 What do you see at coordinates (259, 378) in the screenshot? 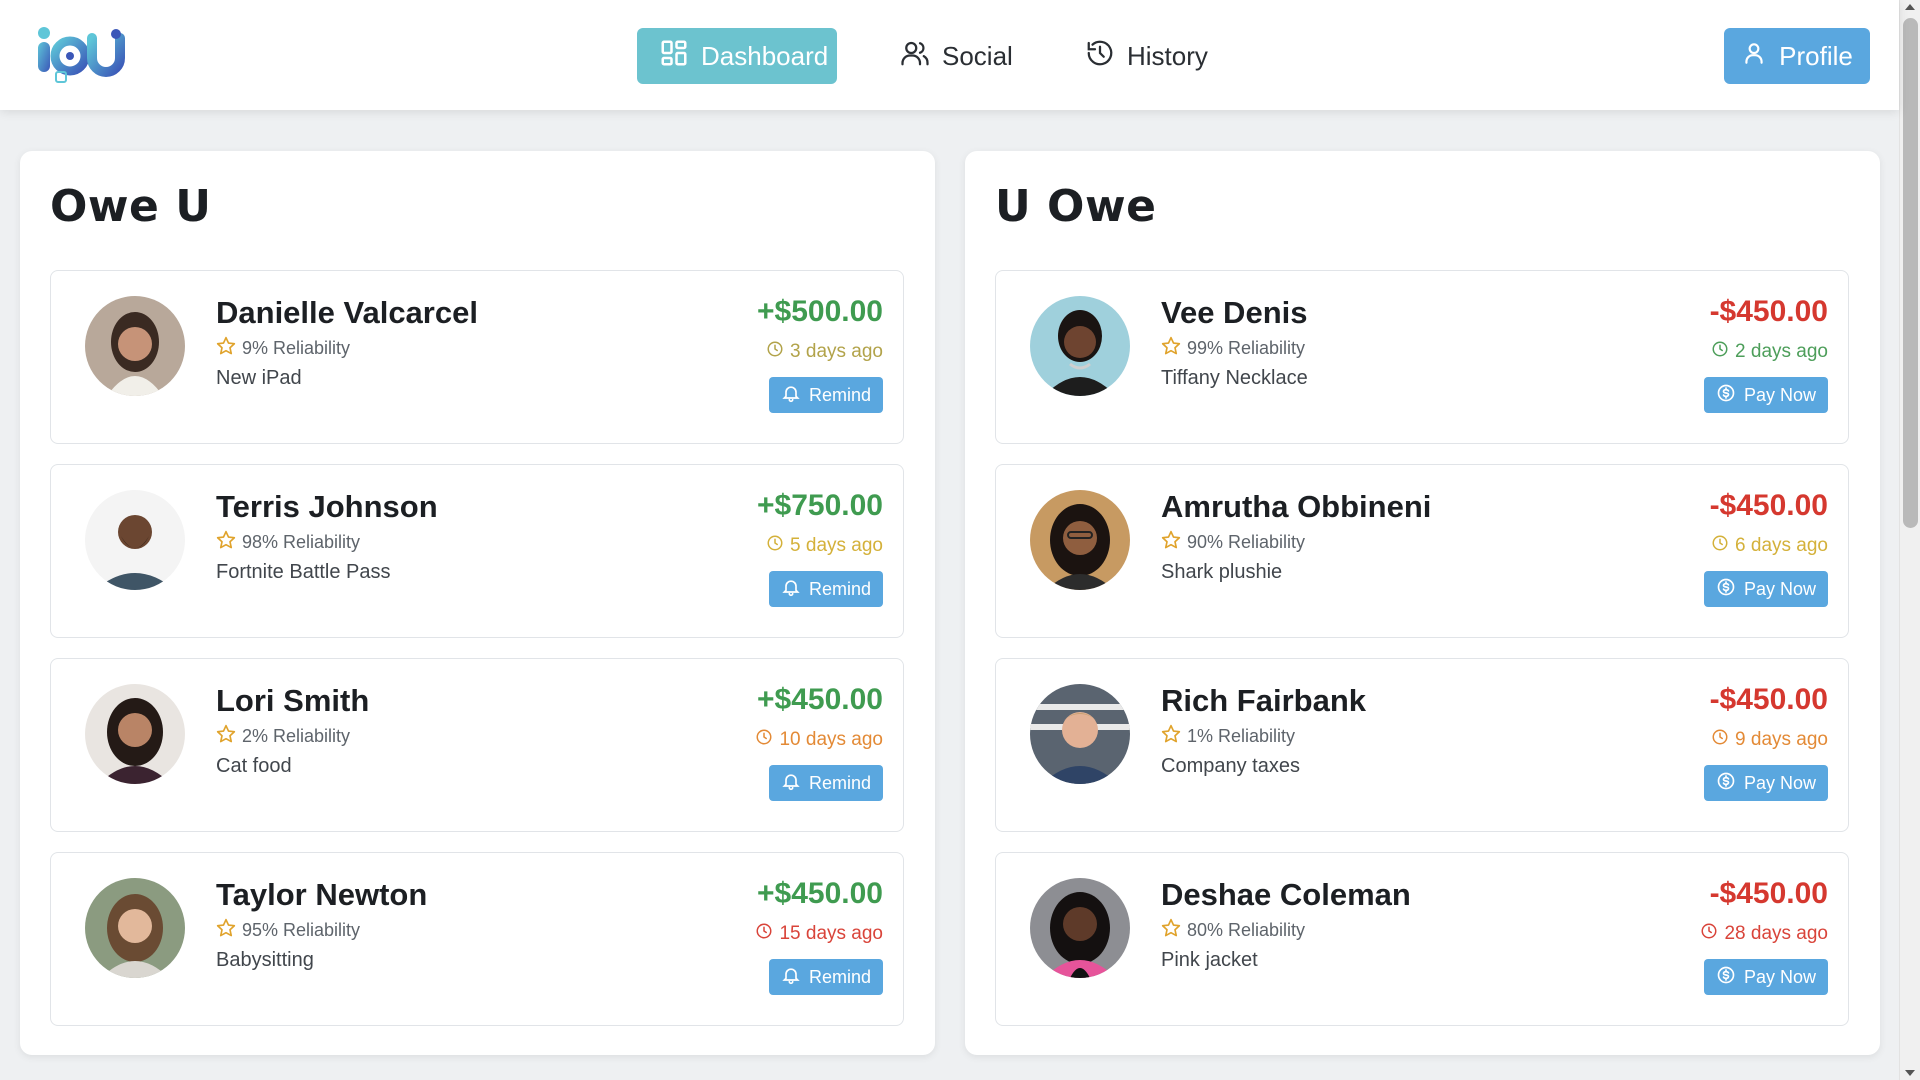
I see `debt-item: New iPad` at bounding box center [259, 378].